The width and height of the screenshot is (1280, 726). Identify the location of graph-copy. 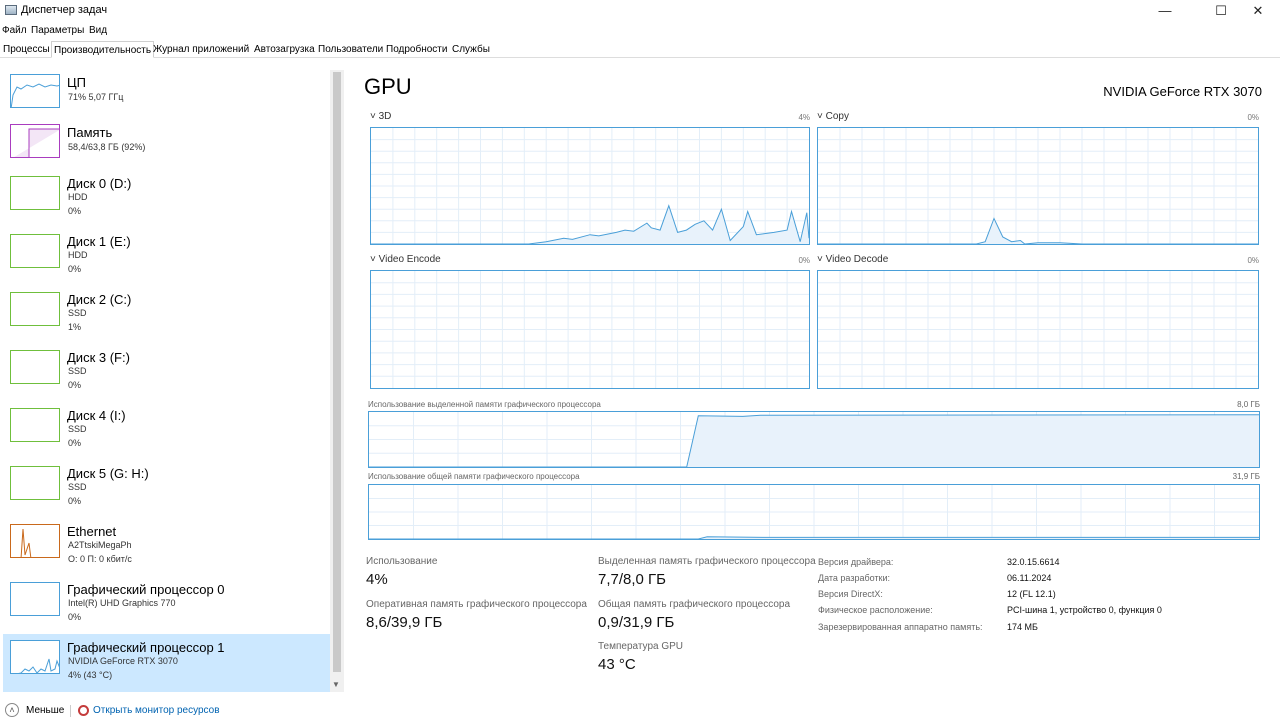
(1038, 186).